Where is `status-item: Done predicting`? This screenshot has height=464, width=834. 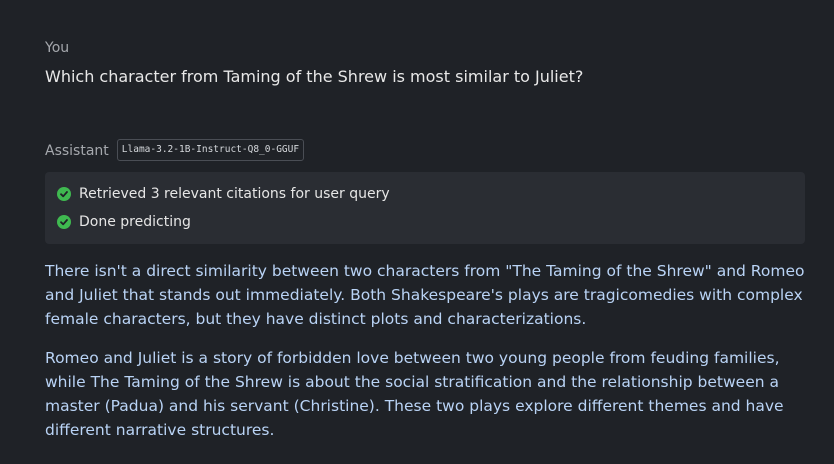
status-item: Done predicting is located at coordinates (425, 222).